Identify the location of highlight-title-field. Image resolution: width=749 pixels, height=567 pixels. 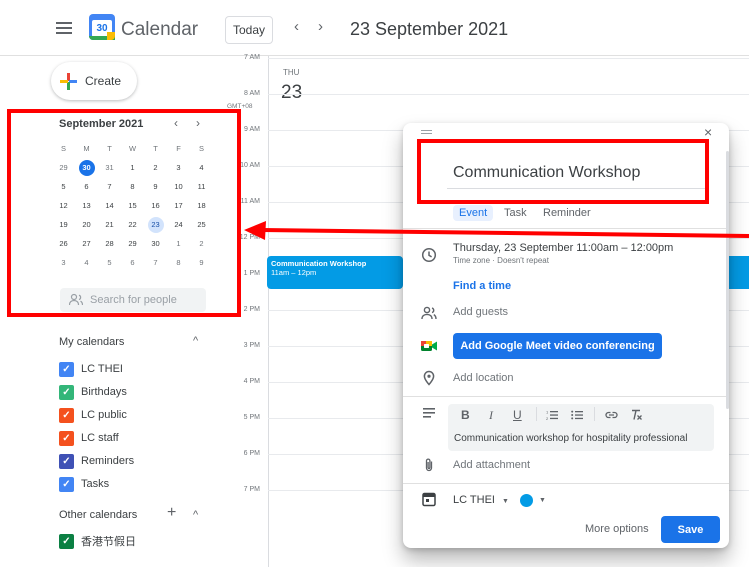
(563, 171).